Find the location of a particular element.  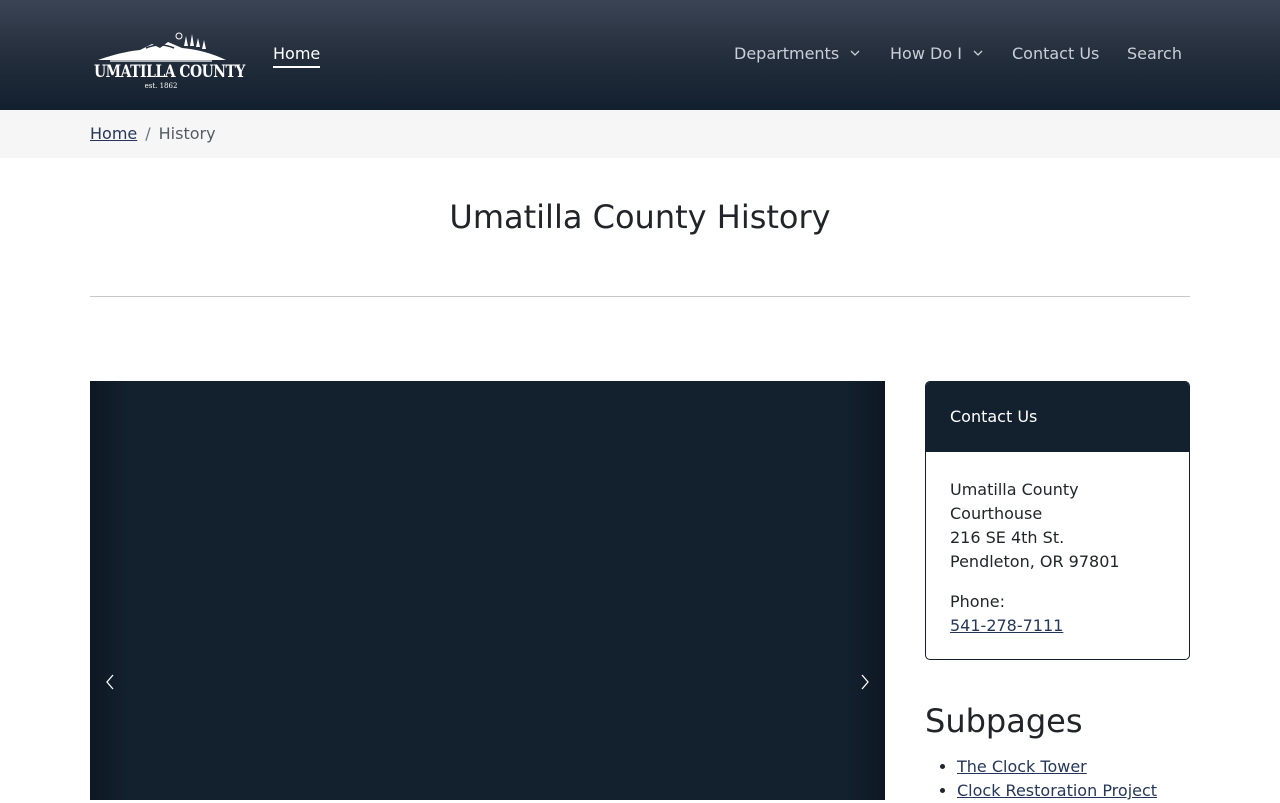

chevron-right-icon is located at coordinates (865, 682).